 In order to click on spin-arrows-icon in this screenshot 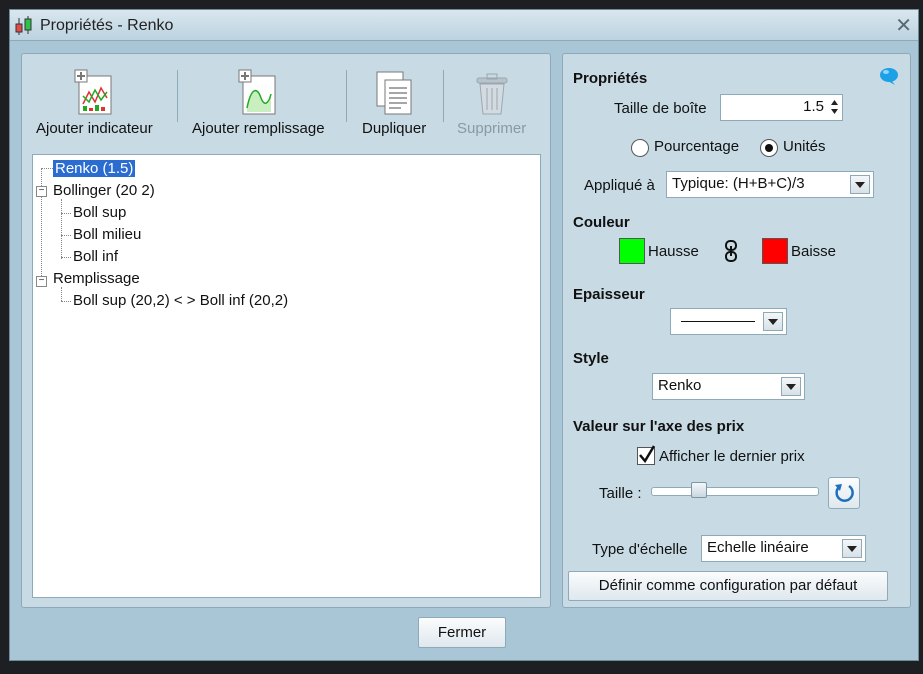, I will do `click(834, 107)`.